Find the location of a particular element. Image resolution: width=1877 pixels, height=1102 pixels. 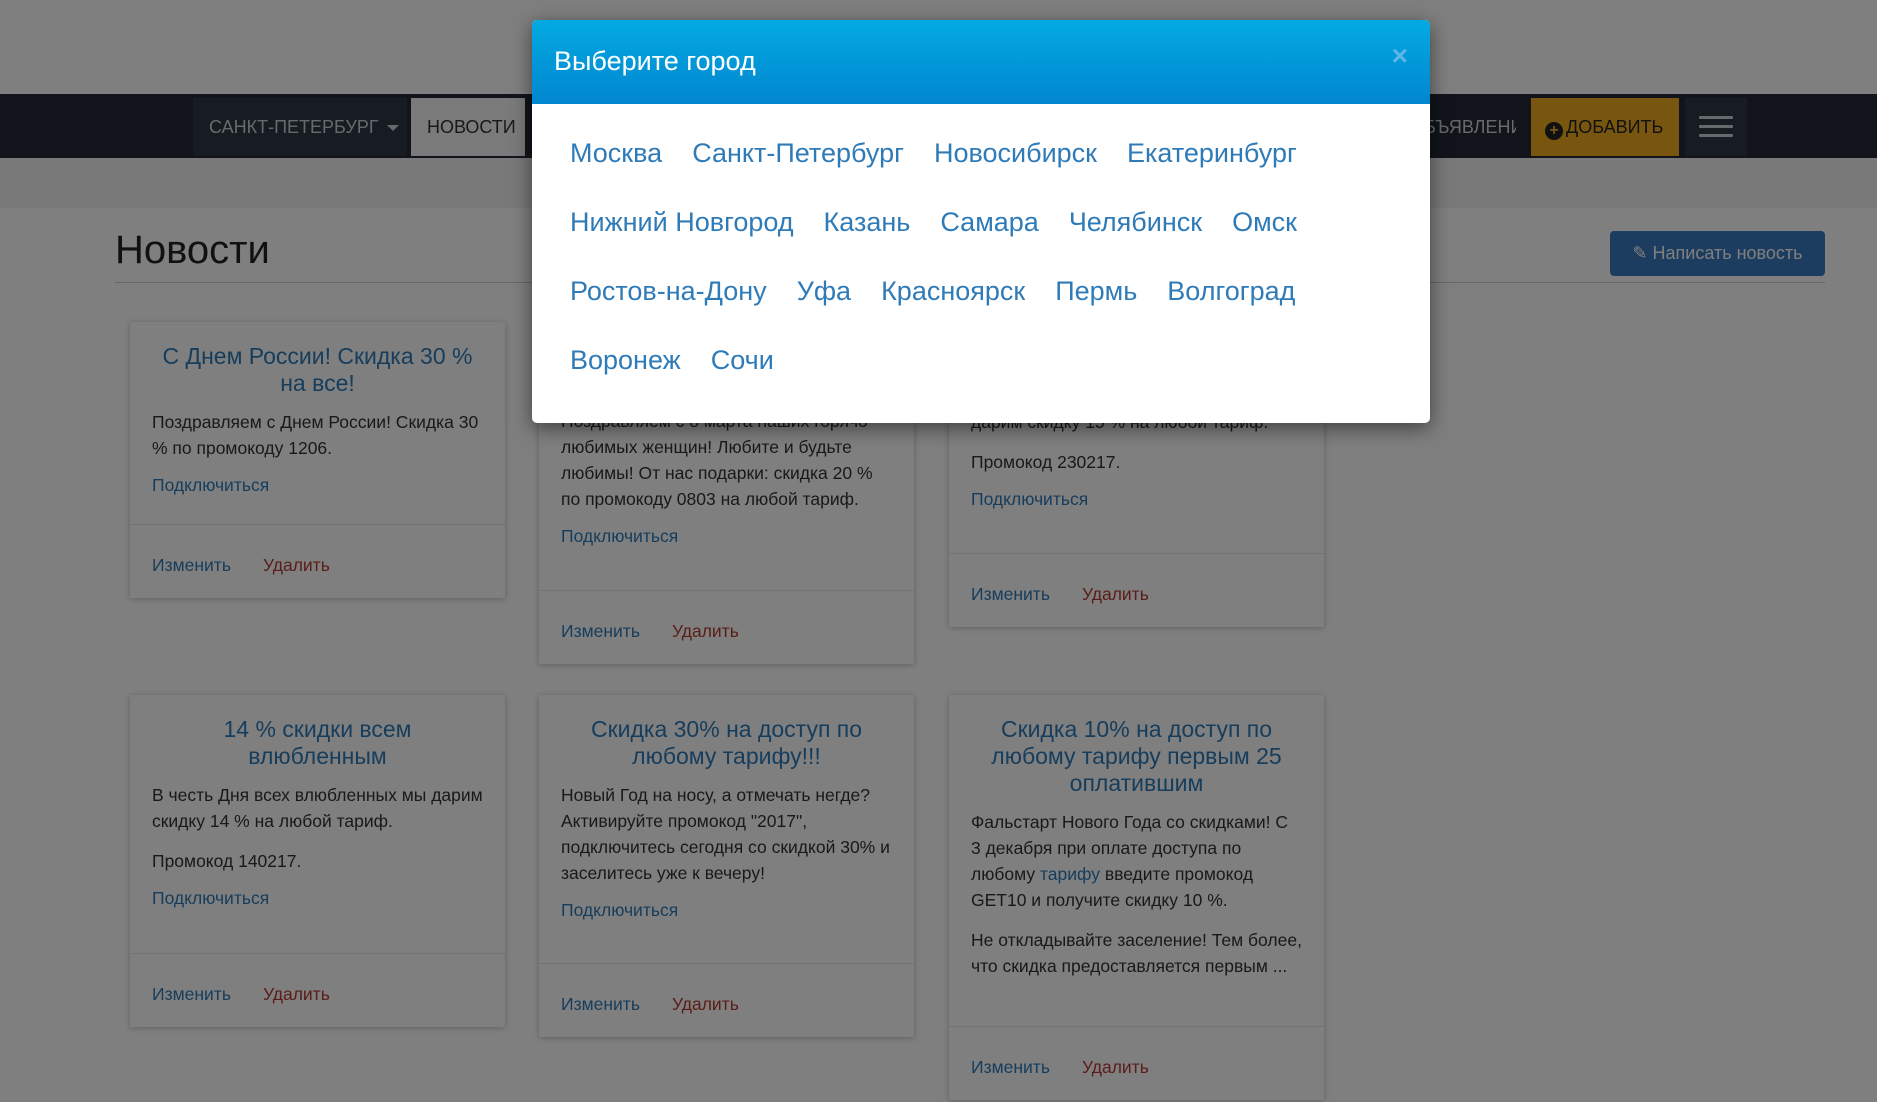

city-row: Воронеж Сочи is located at coordinates (990, 379).